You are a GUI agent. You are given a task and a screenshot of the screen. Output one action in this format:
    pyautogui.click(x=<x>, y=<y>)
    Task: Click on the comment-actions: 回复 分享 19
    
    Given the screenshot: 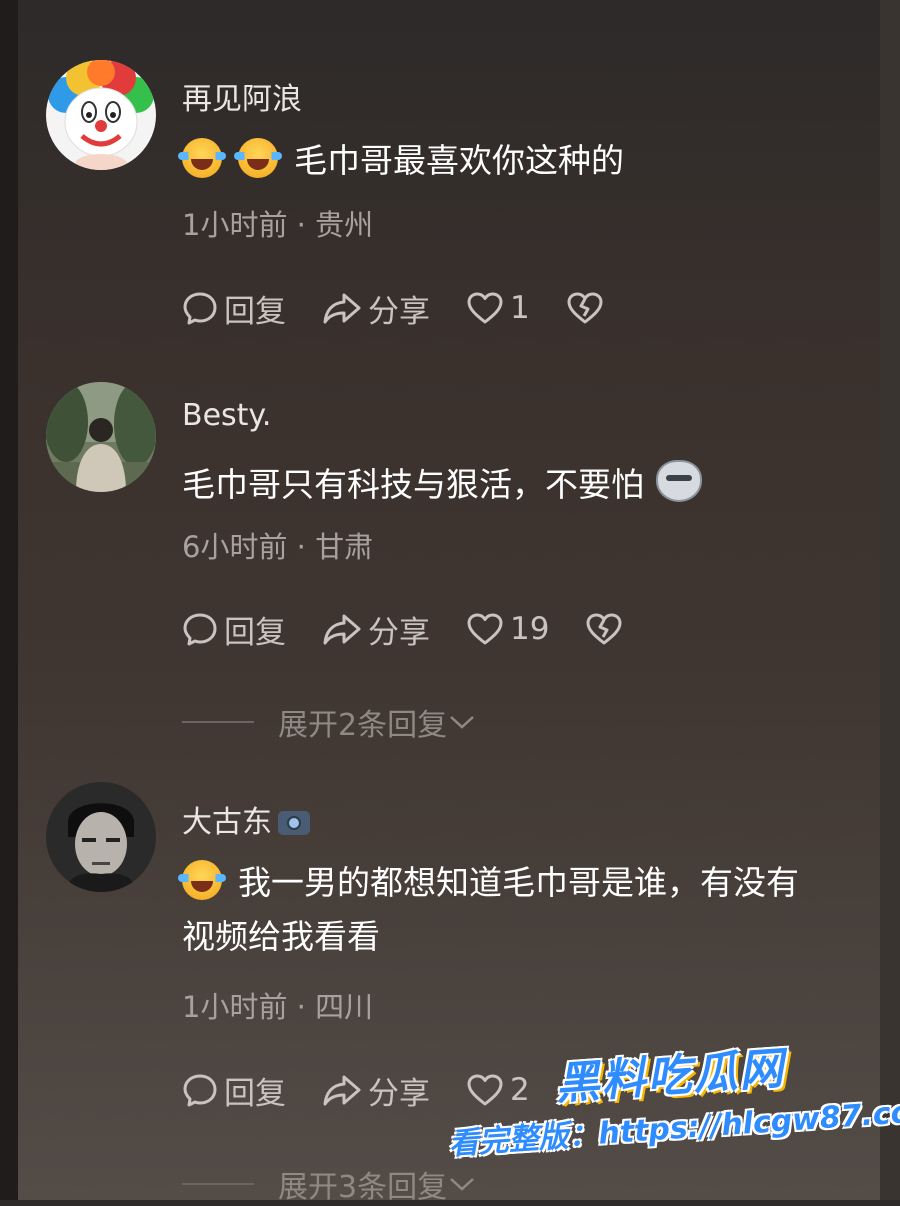 What is the action you would take?
    pyautogui.click(x=423, y=629)
    